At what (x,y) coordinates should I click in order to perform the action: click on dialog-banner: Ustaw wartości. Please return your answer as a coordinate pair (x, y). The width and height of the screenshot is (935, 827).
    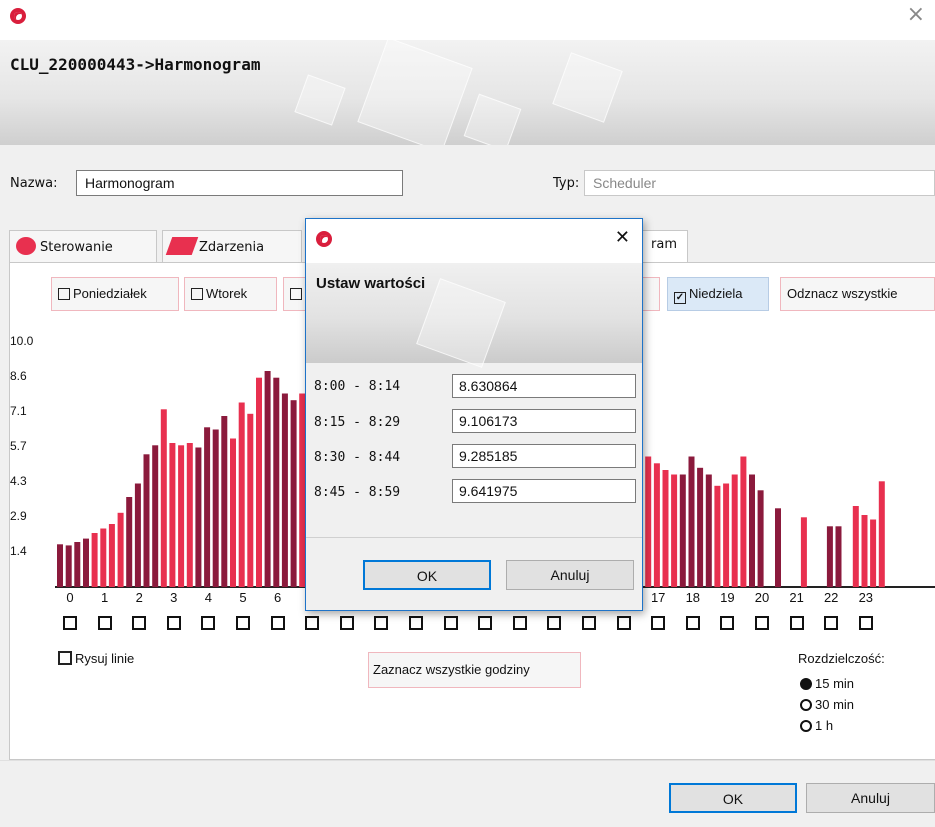
    Looking at the image, I should click on (474, 315).